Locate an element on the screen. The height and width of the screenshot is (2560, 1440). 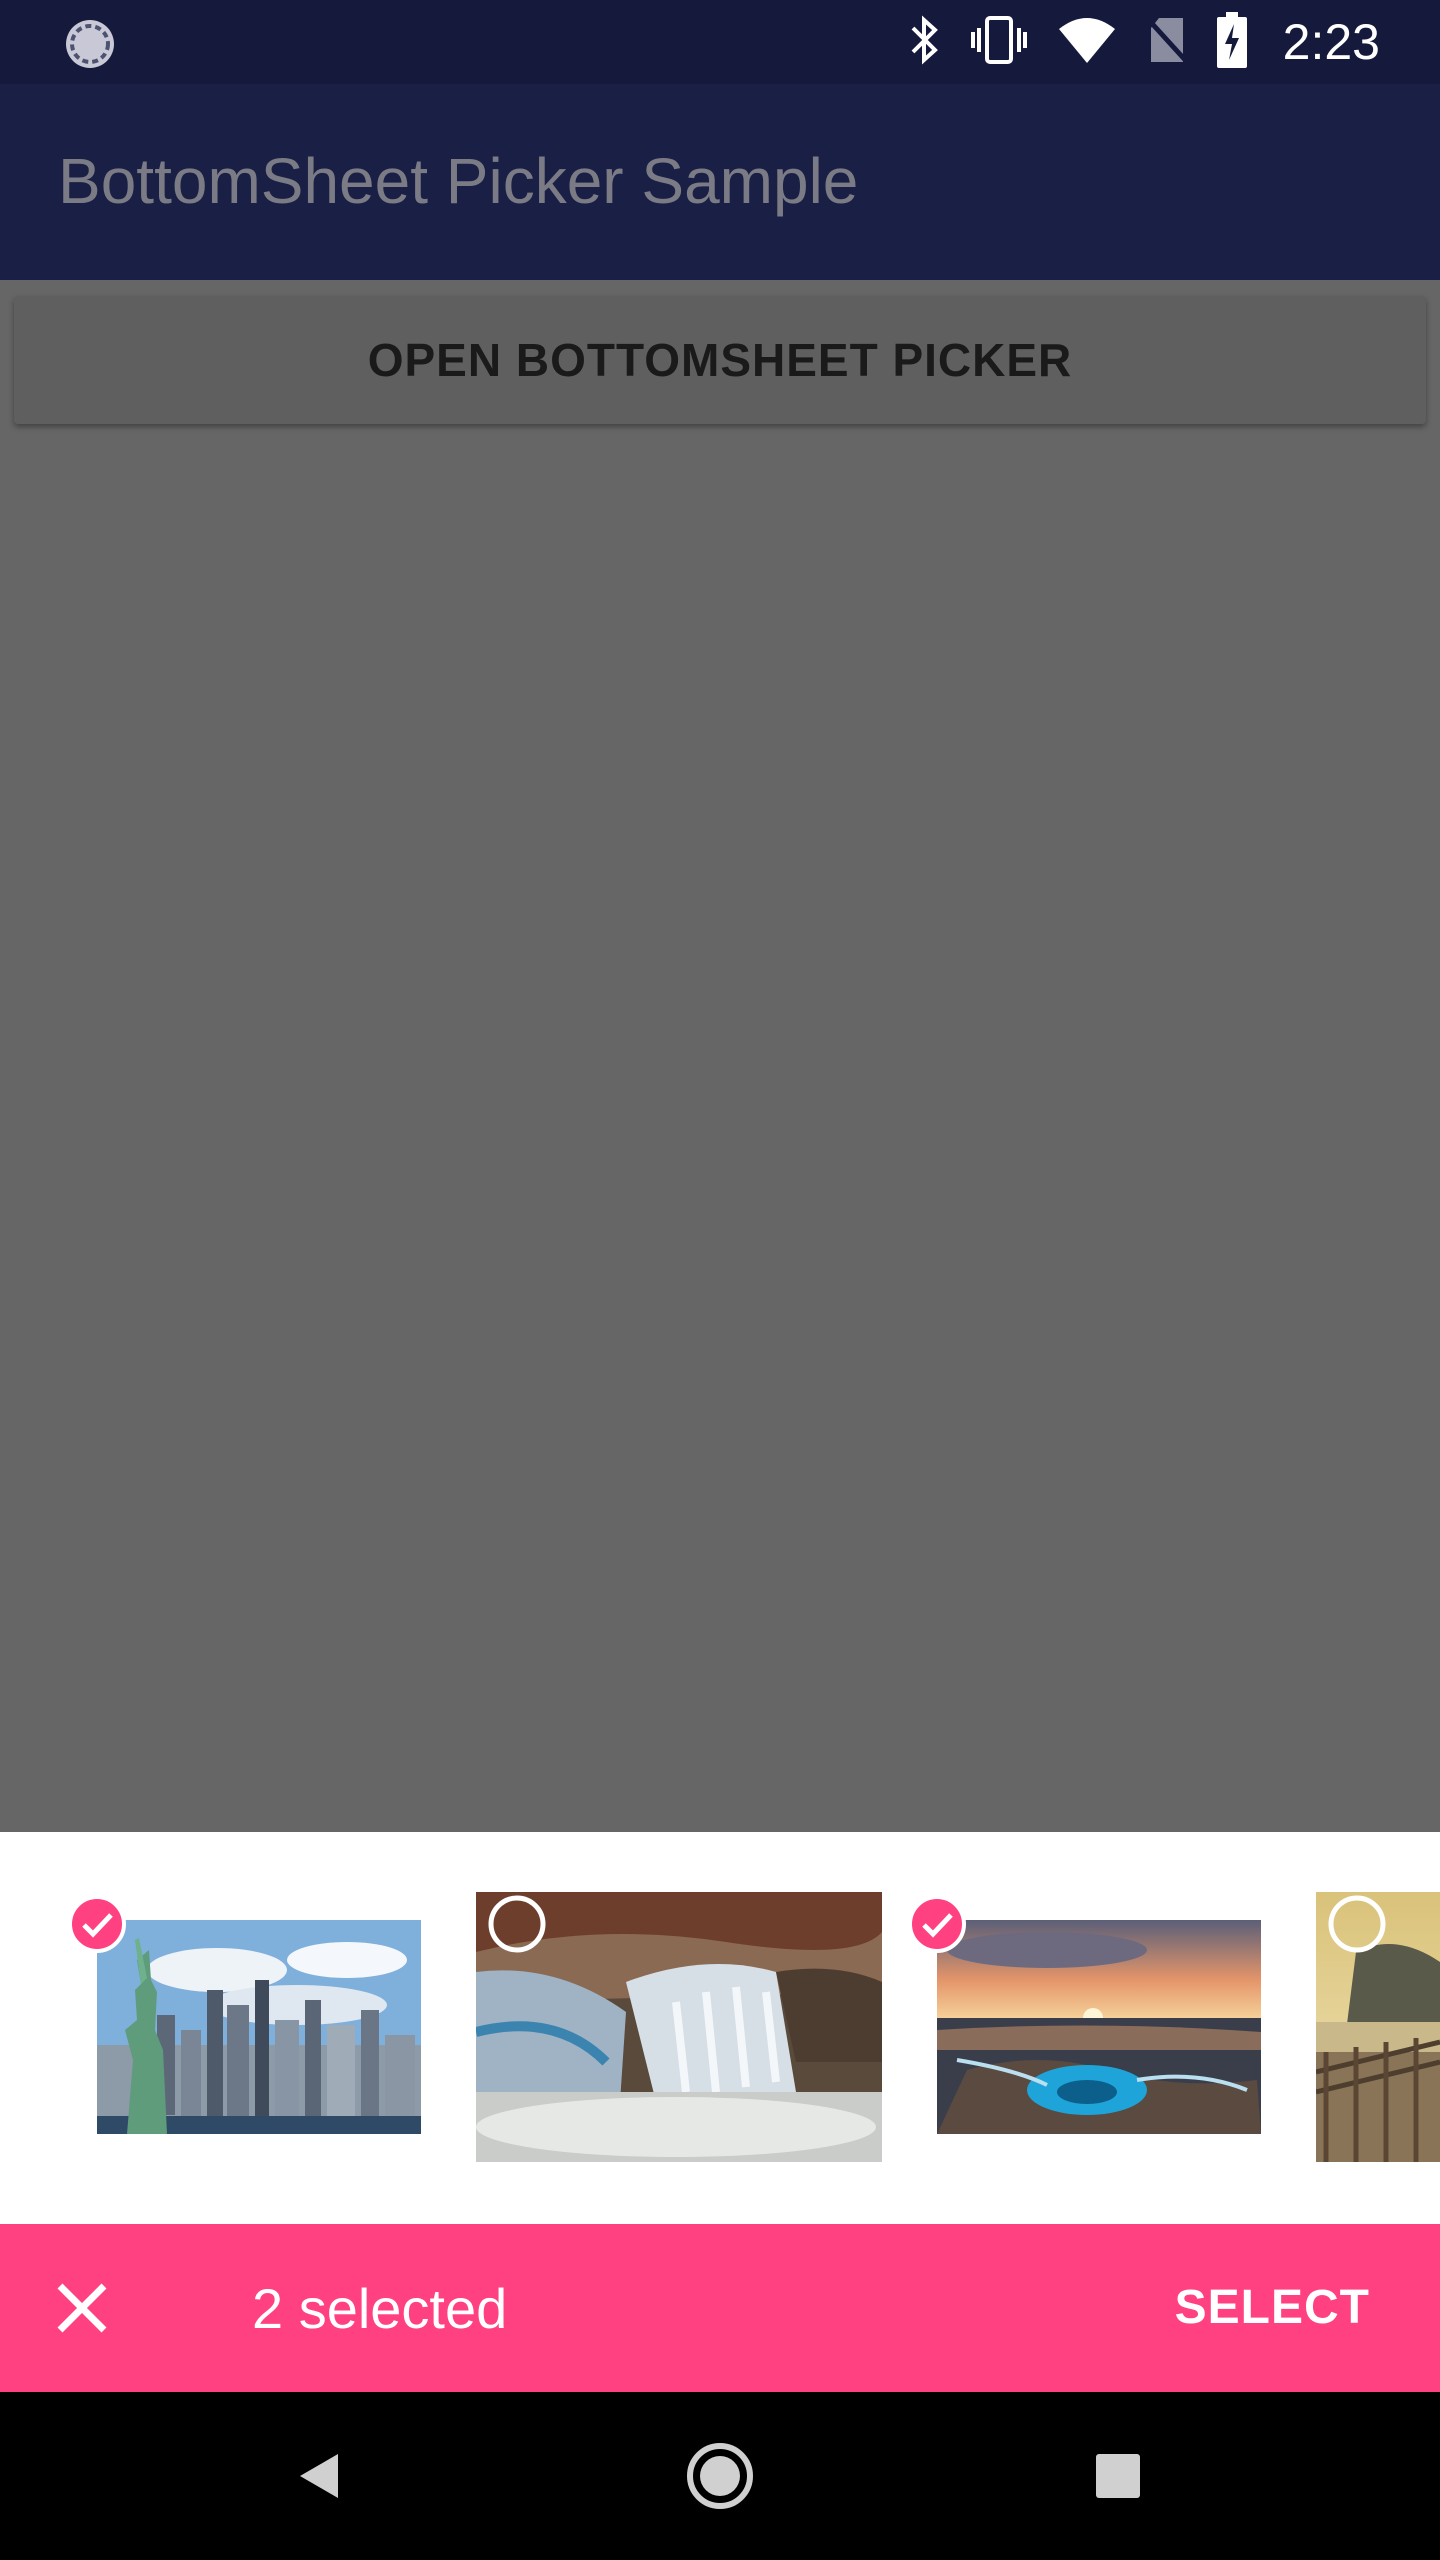
status-bar: 2:23 is located at coordinates (720, 42).